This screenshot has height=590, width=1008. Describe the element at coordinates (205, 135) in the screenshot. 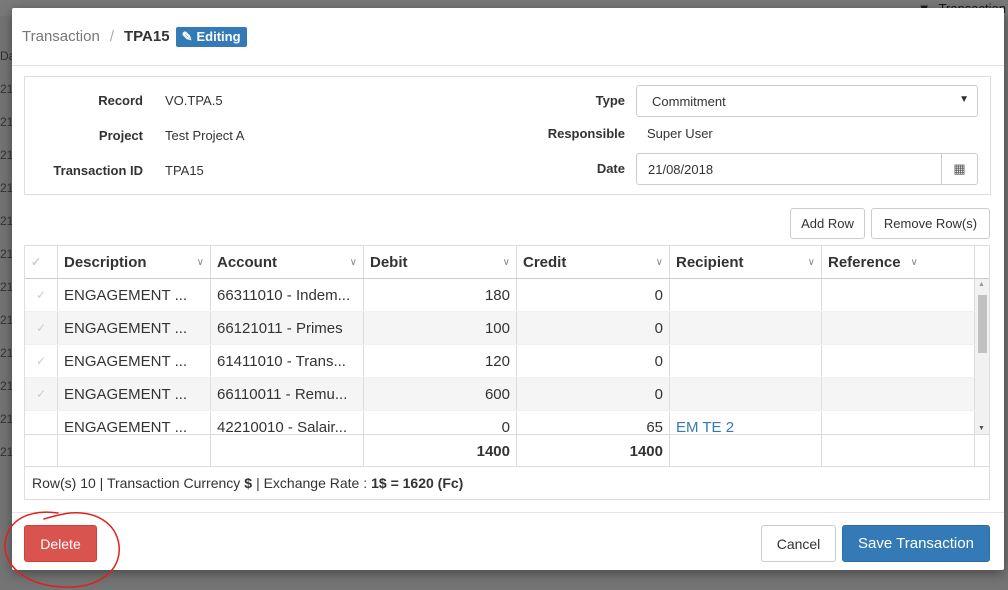

I see `project-value: Test Project A` at that location.